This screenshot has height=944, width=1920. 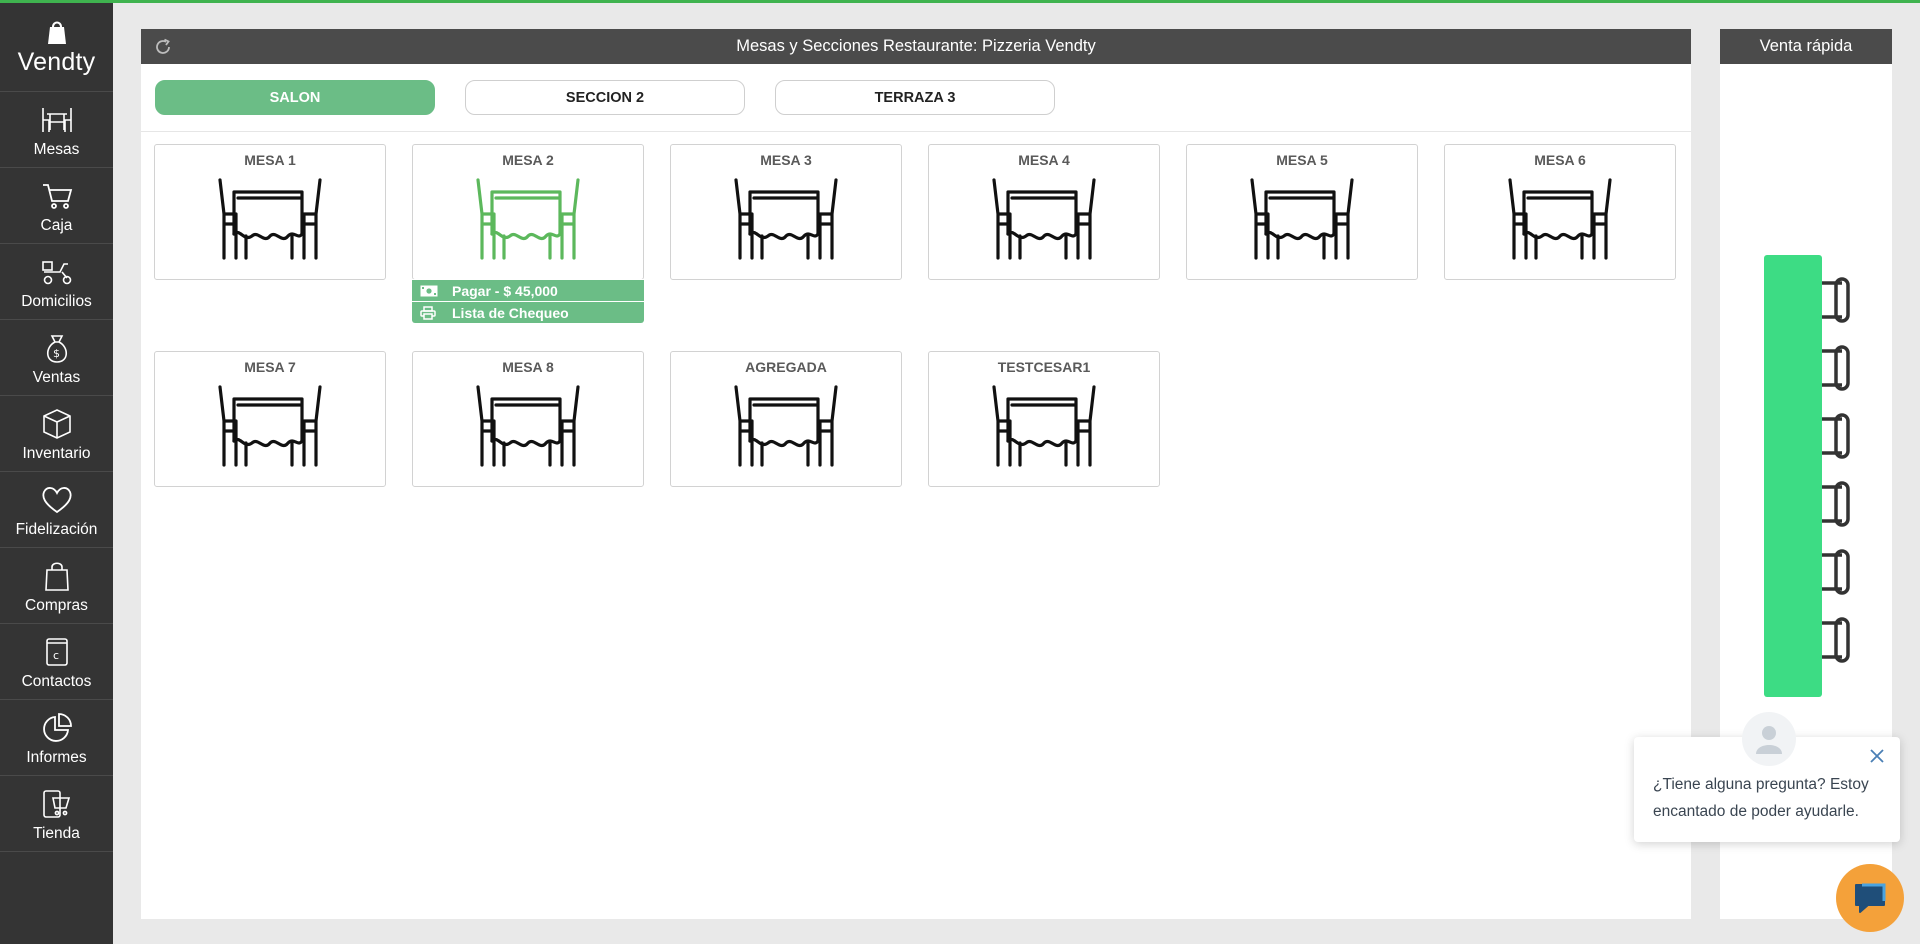 I want to click on printer-icon, so click(x=429, y=312).